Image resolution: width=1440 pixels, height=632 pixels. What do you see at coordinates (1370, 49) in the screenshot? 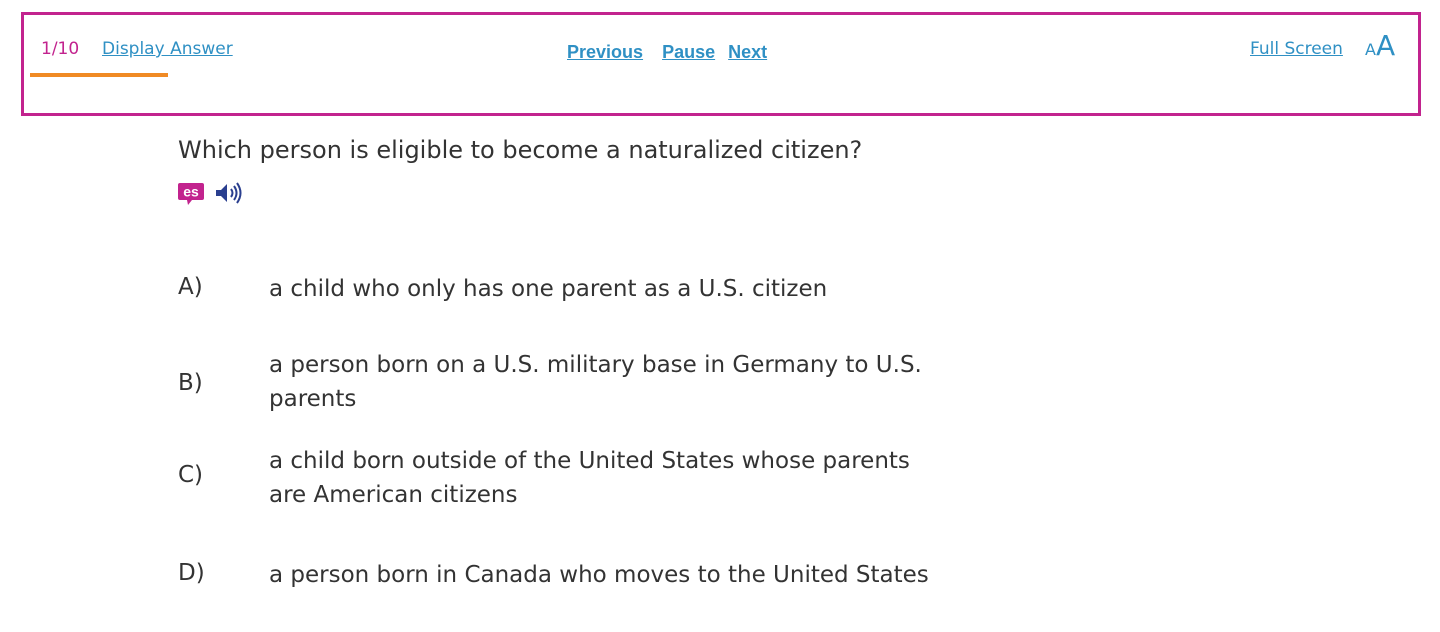
I see `font-size-small-label: A` at bounding box center [1370, 49].